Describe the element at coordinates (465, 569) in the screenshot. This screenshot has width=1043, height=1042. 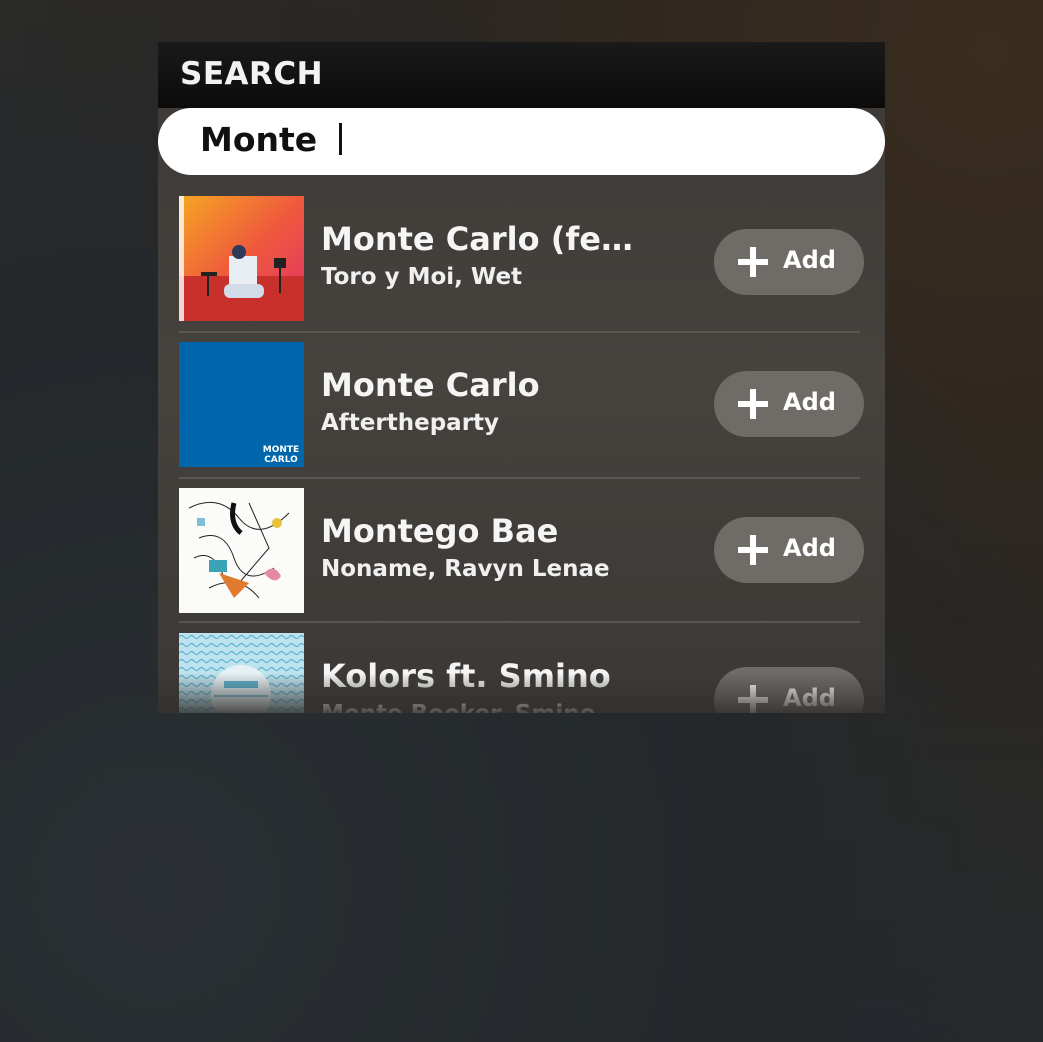
I see `track-artist: Noname, Ravyn Lenae` at that location.